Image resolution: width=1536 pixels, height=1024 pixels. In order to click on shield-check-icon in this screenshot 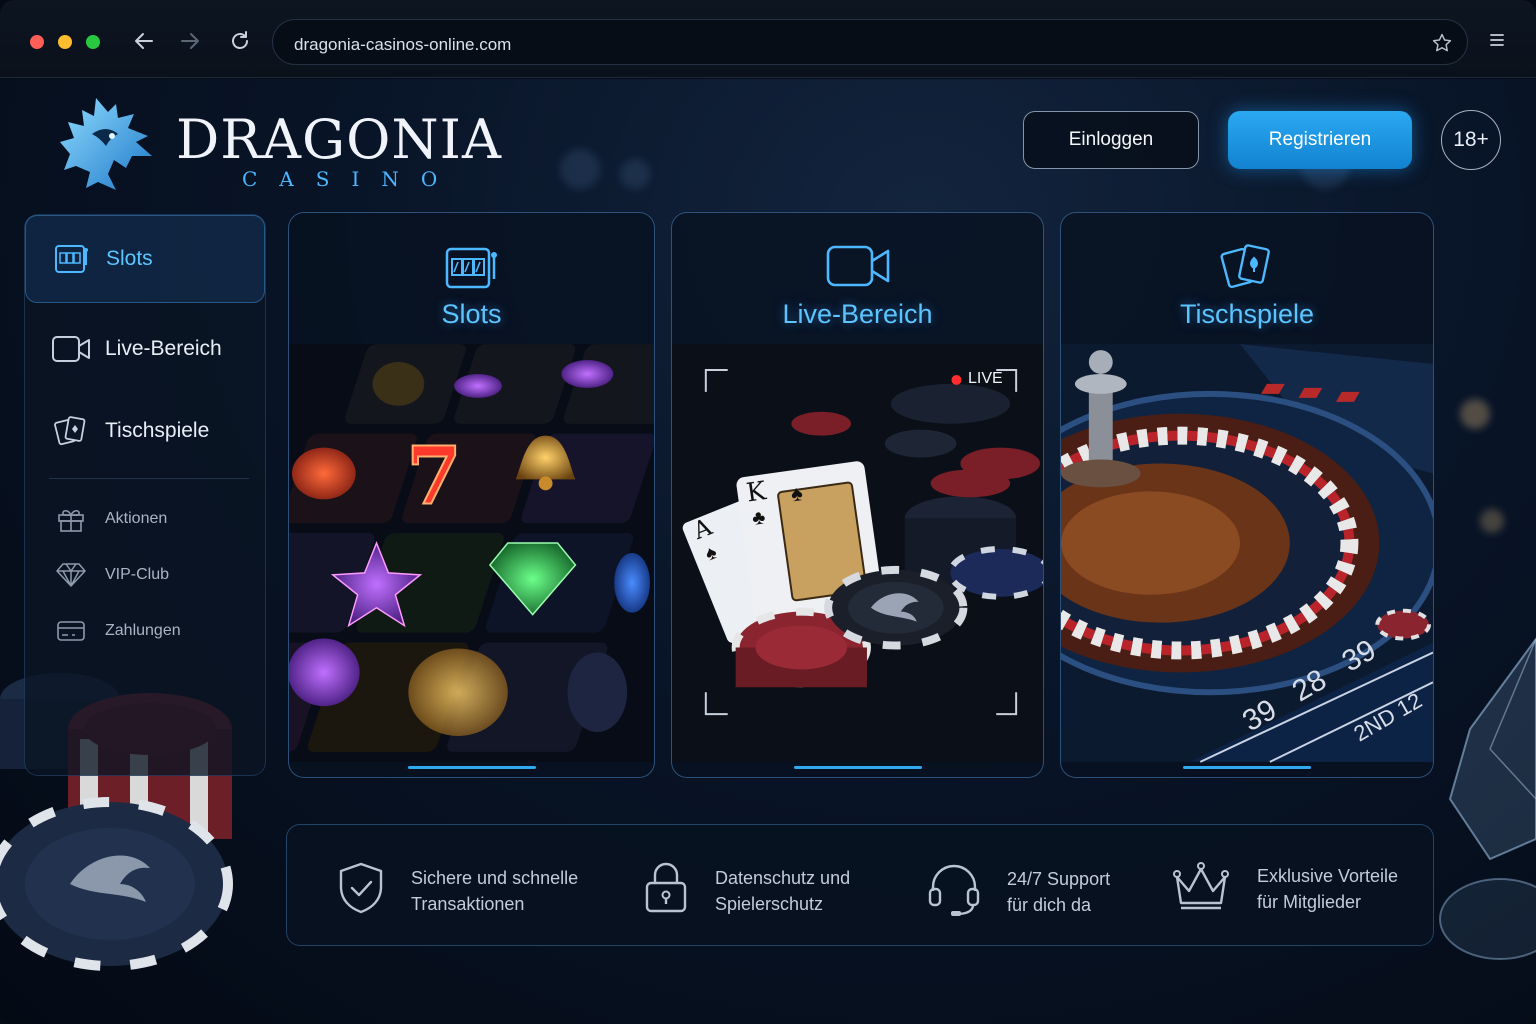, I will do `click(361, 890)`.